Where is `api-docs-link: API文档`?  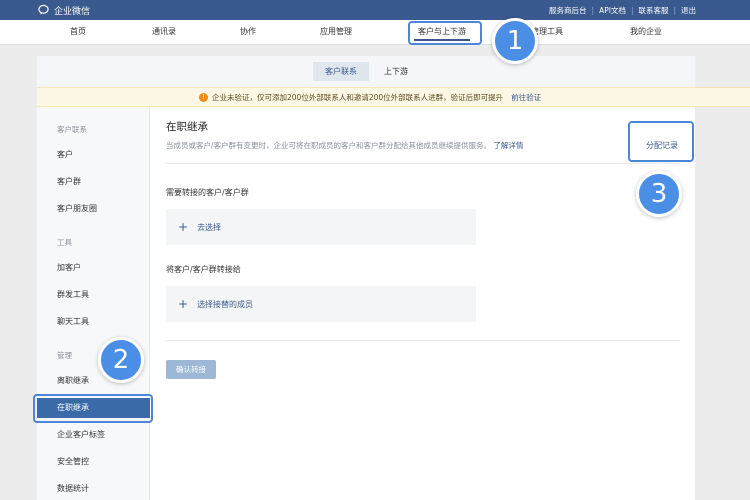
api-docs-link: API文档 is located at coordinates (612, 10).